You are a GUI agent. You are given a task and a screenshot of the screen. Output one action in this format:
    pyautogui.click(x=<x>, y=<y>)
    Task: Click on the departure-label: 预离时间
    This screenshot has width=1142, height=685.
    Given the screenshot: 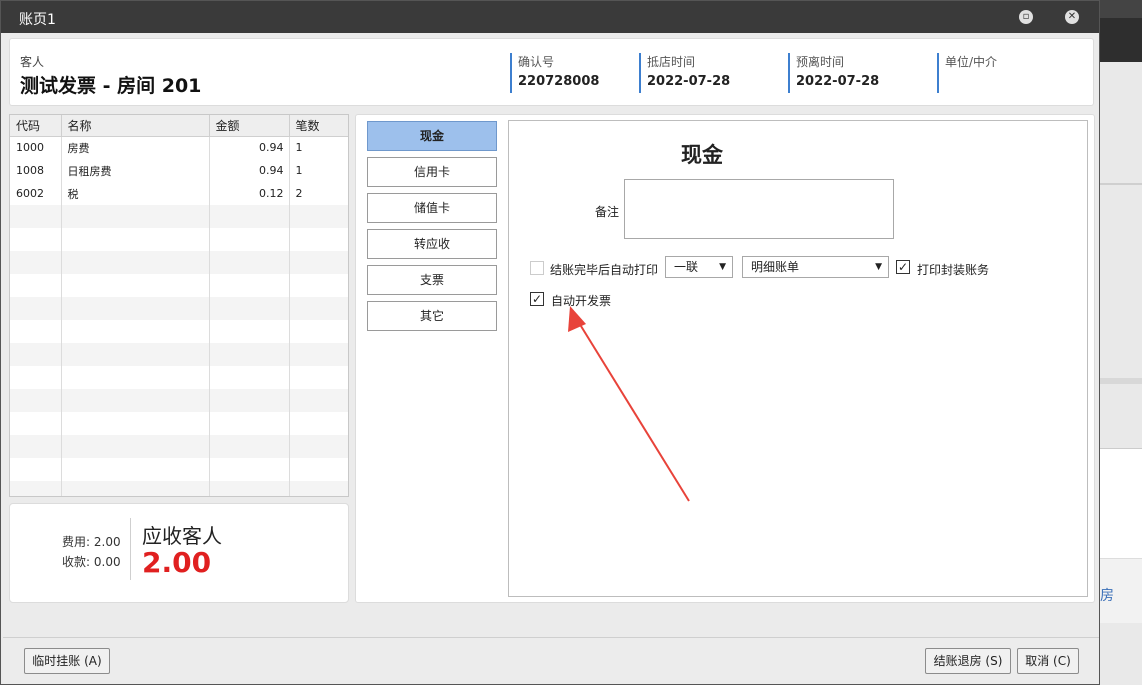 What is the action you would take?
    pyautogui.click(x=820, y=62)
    